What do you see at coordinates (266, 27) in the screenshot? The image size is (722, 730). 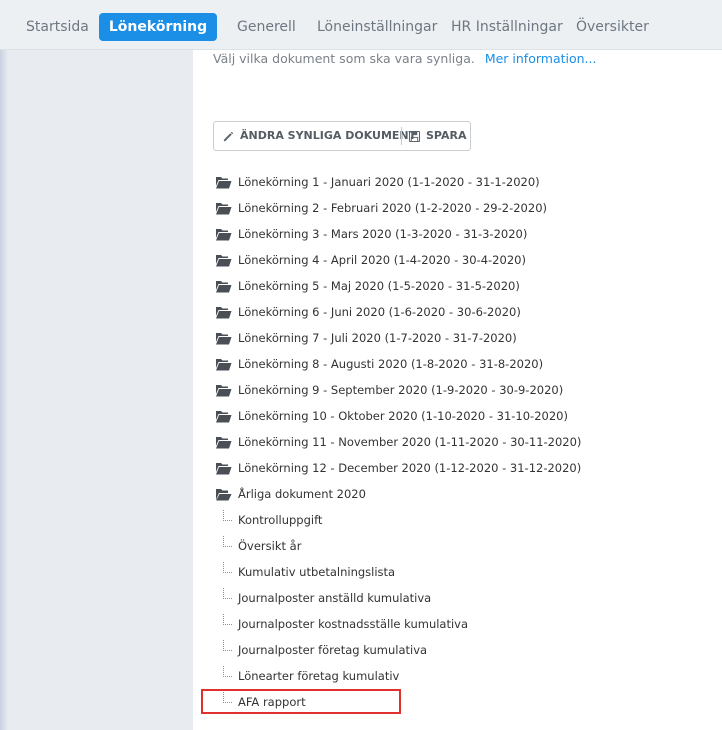 I see `tab-generell: Generell` at bounding box center [266, 27].